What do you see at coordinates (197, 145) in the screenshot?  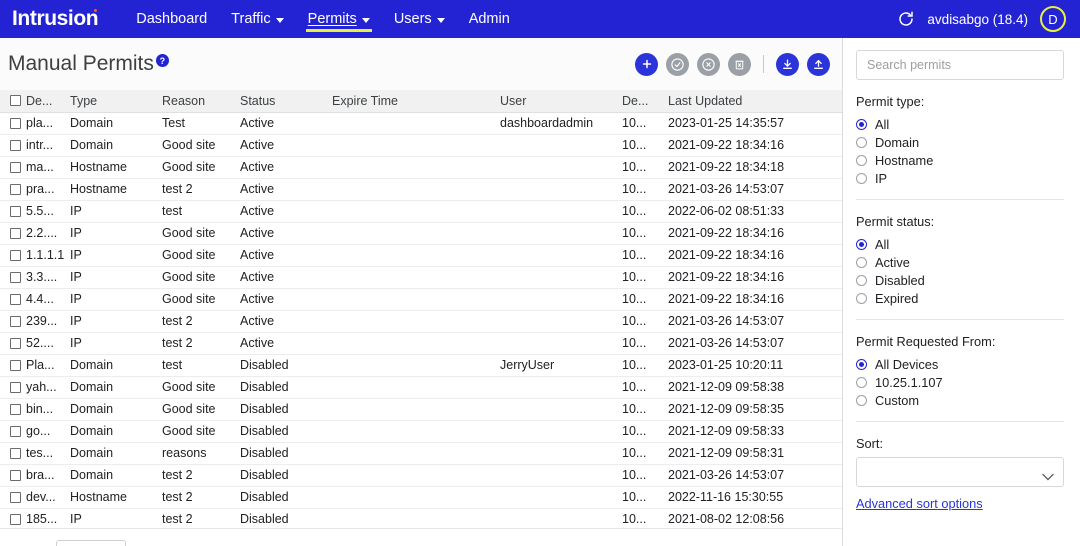 I see `cell-reason: Good site` at bounding box center [197, 145].